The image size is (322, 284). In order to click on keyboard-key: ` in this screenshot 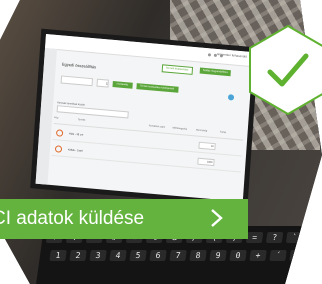, I will do `click(294, 237)`.